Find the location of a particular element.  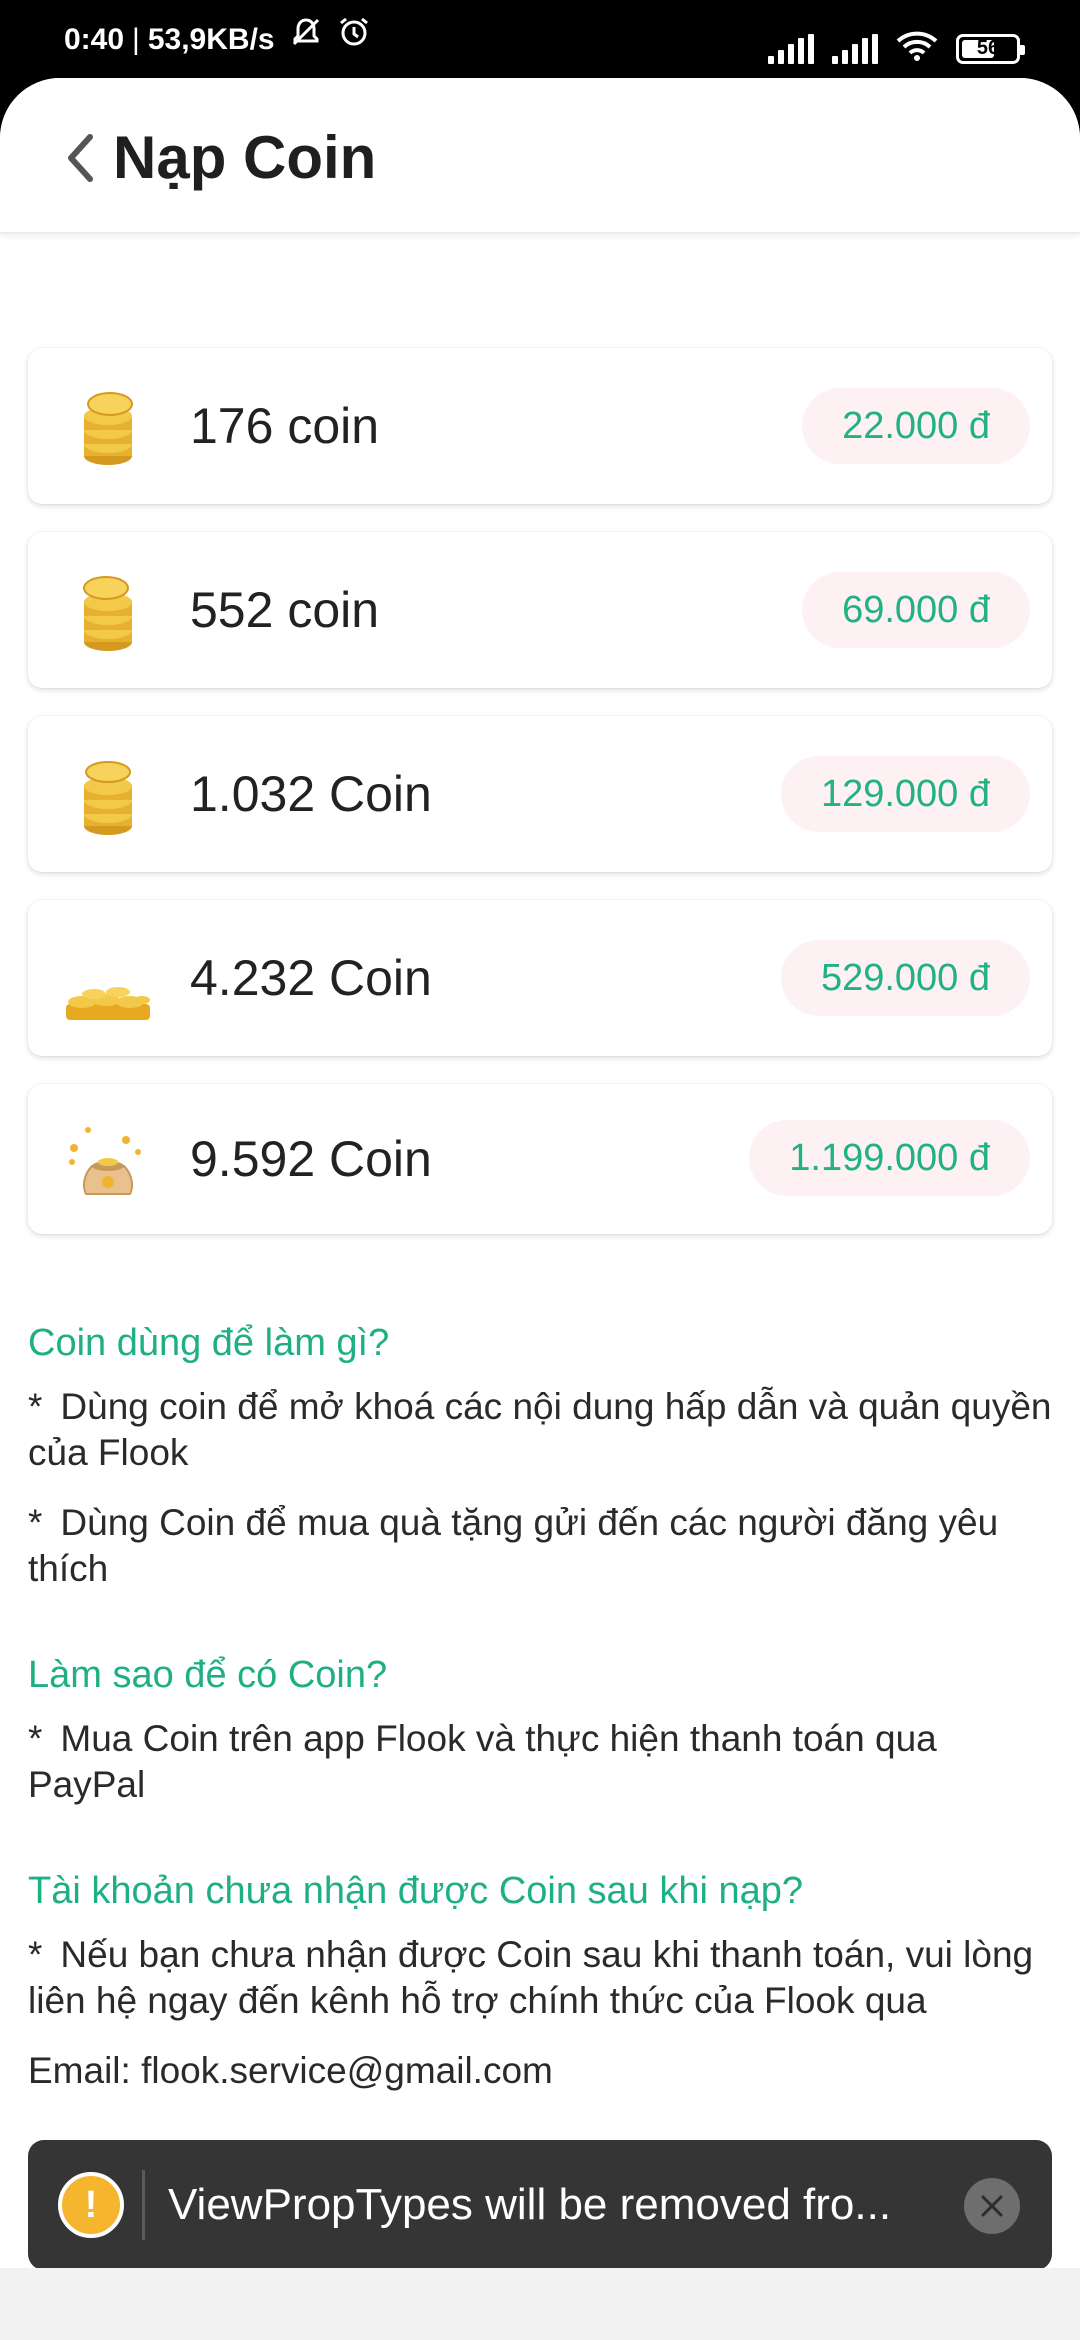

alarm-icon is located at coordinates (354, 45).